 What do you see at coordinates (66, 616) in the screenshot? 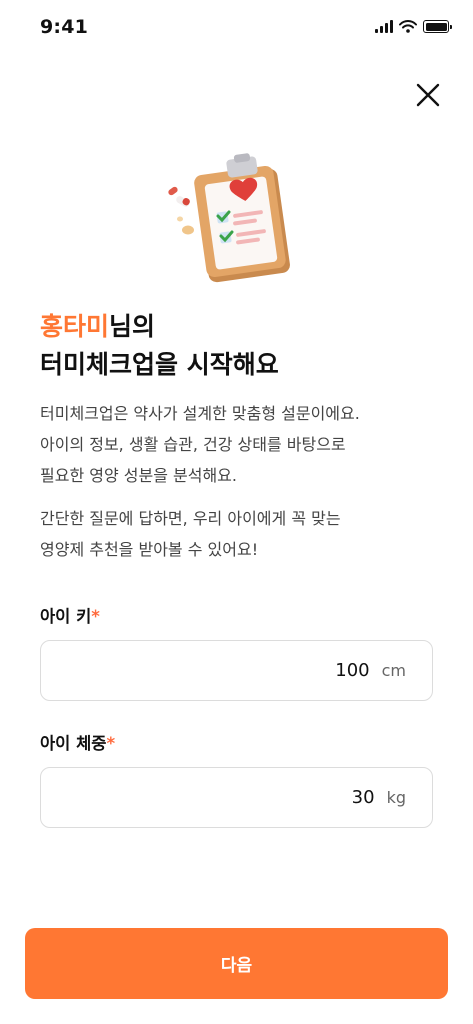
I see `height-label-text: 아이 키` at bounding box center [66, 616].